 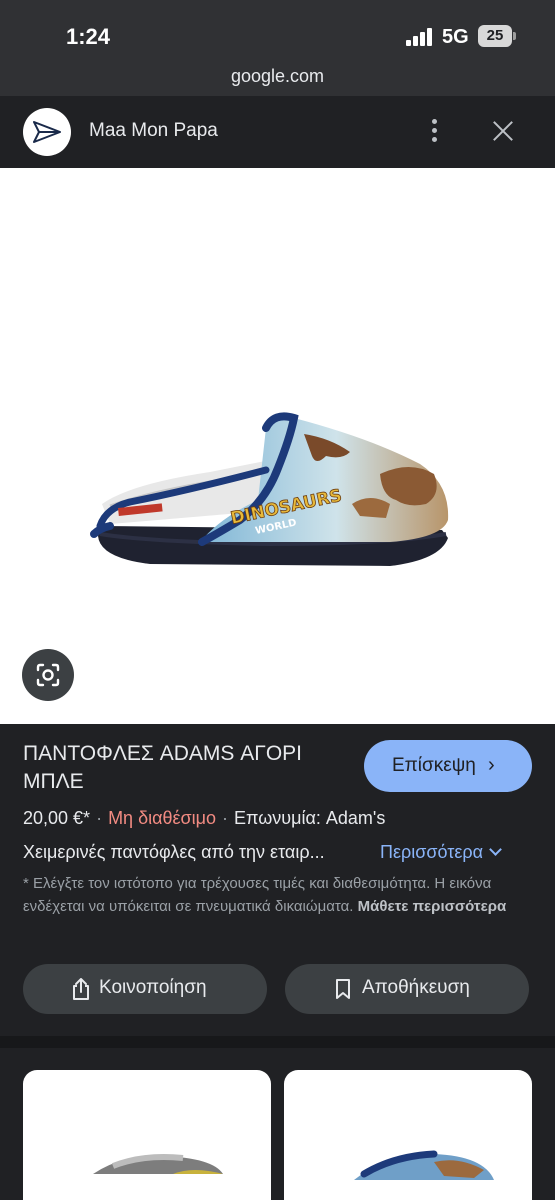 What do you see at coordinates (81, 989) in the screenshot?
I see `share-icon` at bounding box center [81, 989].